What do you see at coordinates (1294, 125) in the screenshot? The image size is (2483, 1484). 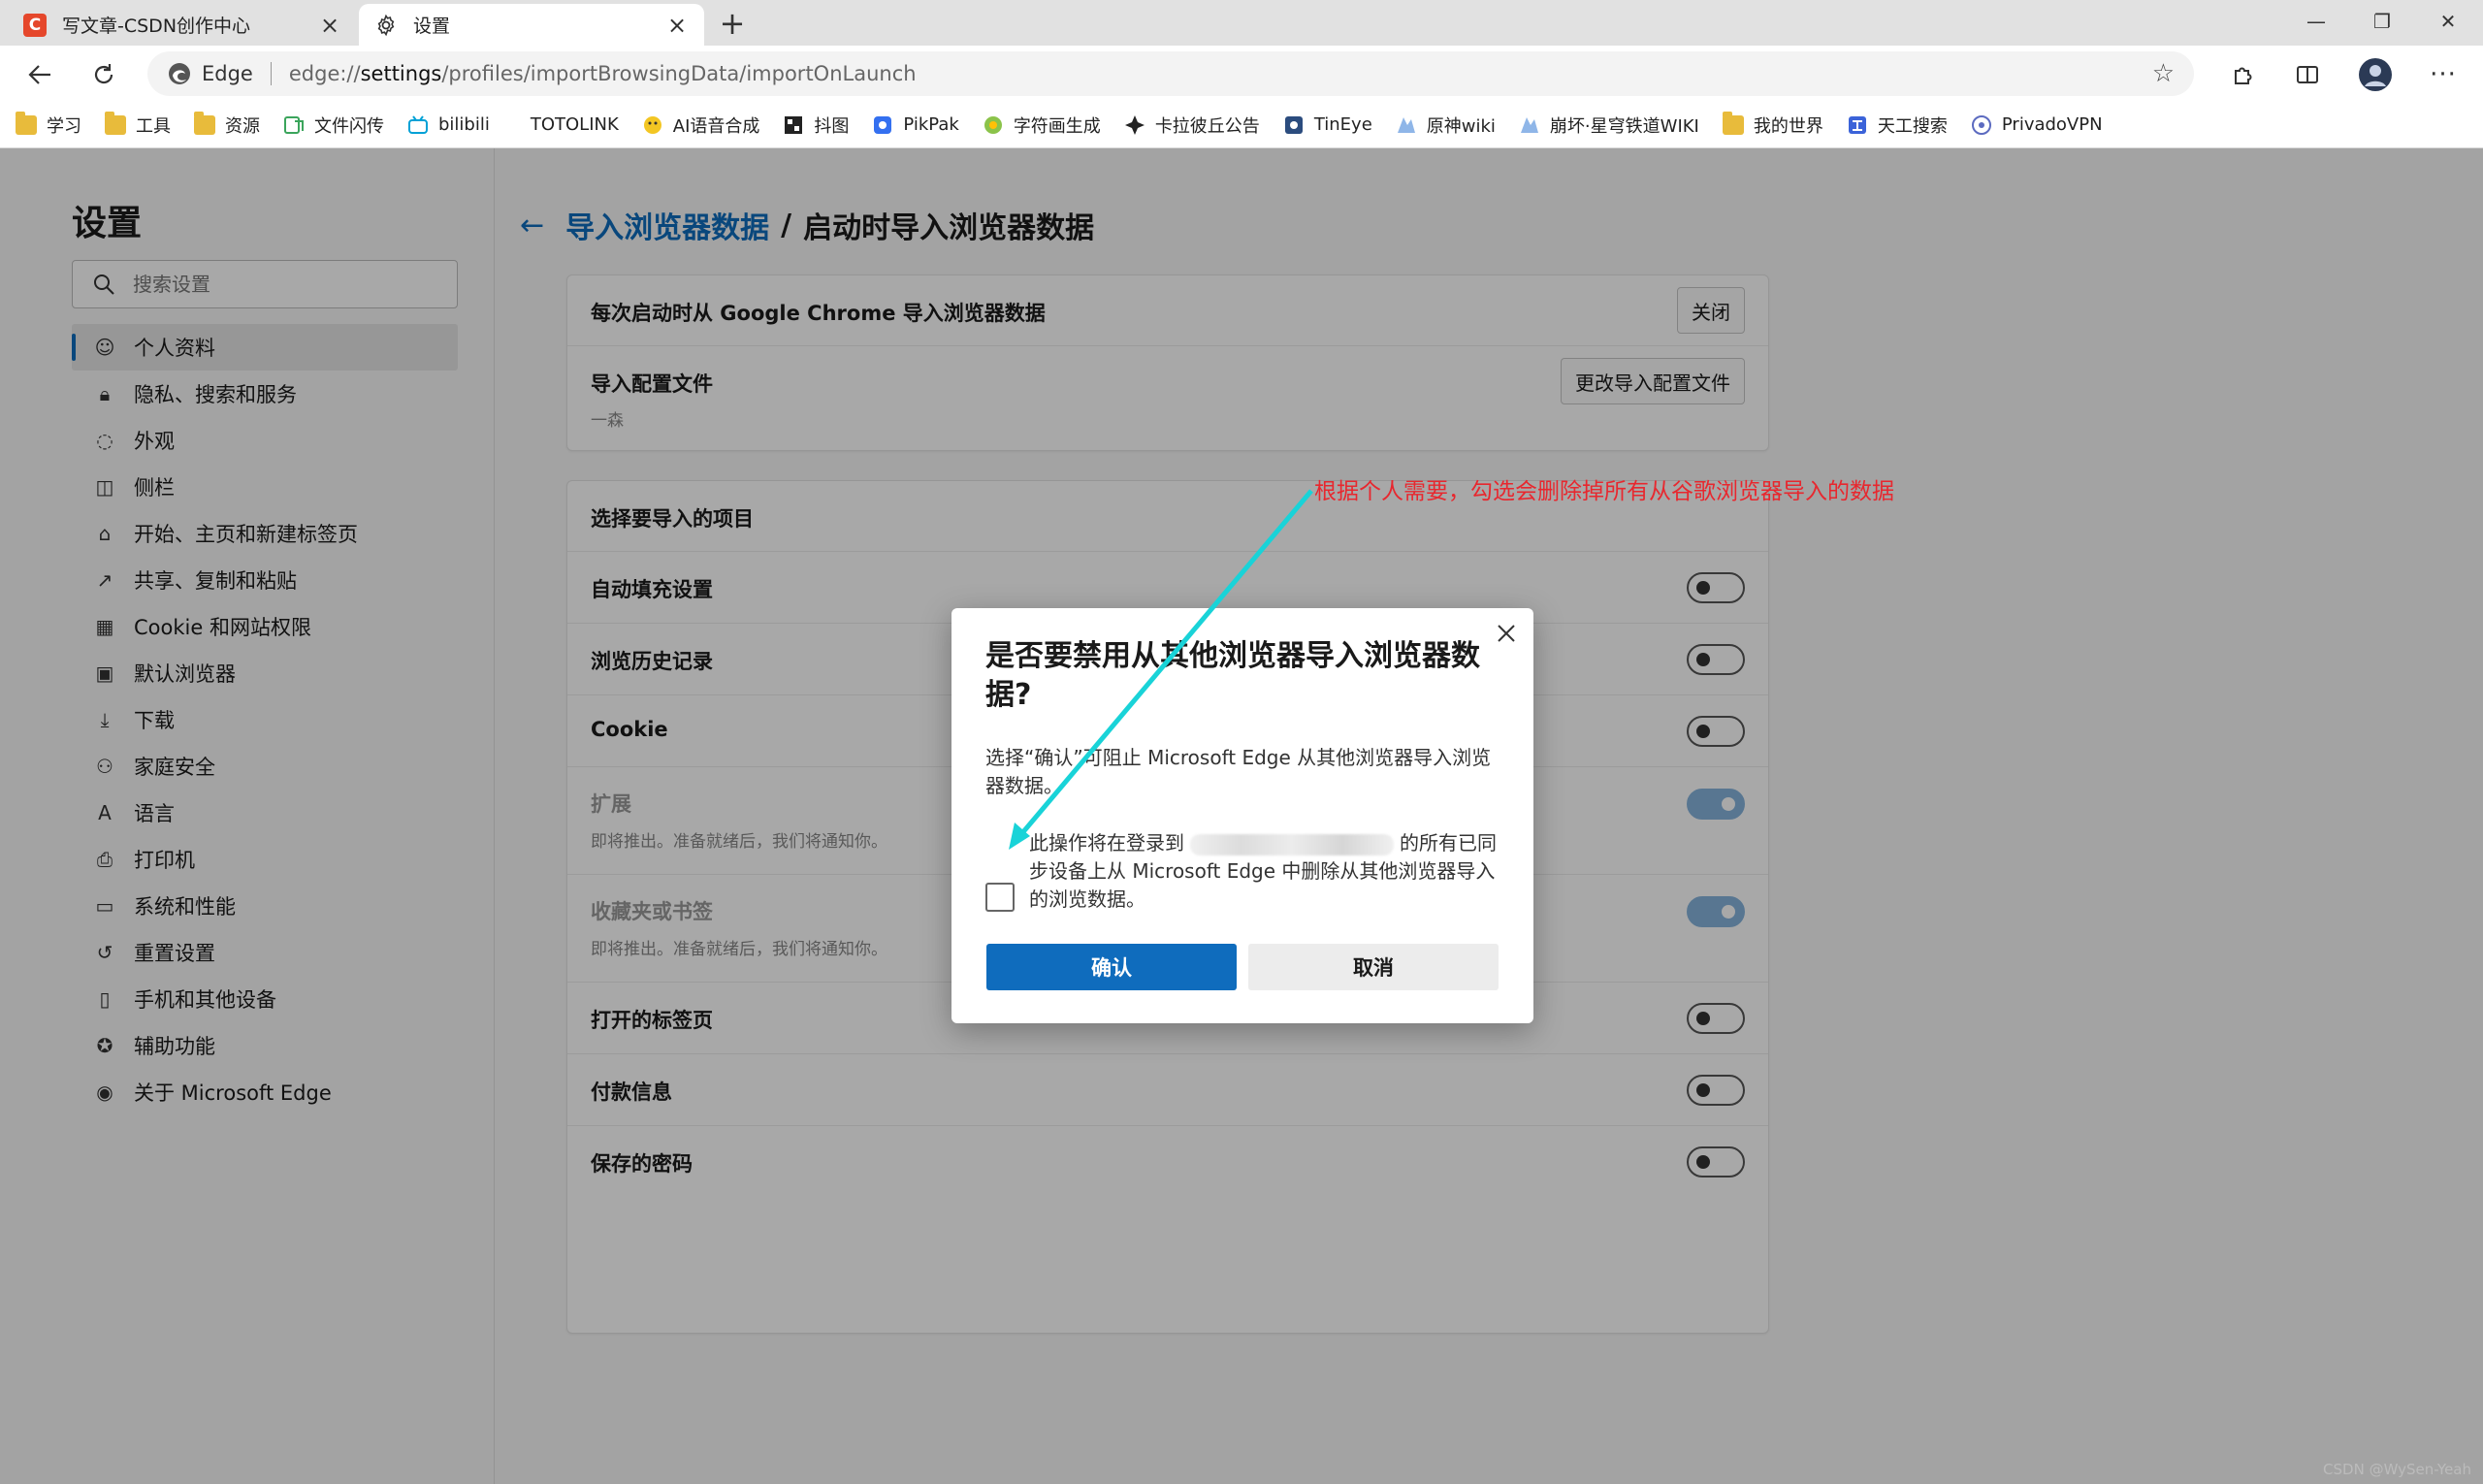 I see `tineye-icon` at bounding box center [1294, 125].